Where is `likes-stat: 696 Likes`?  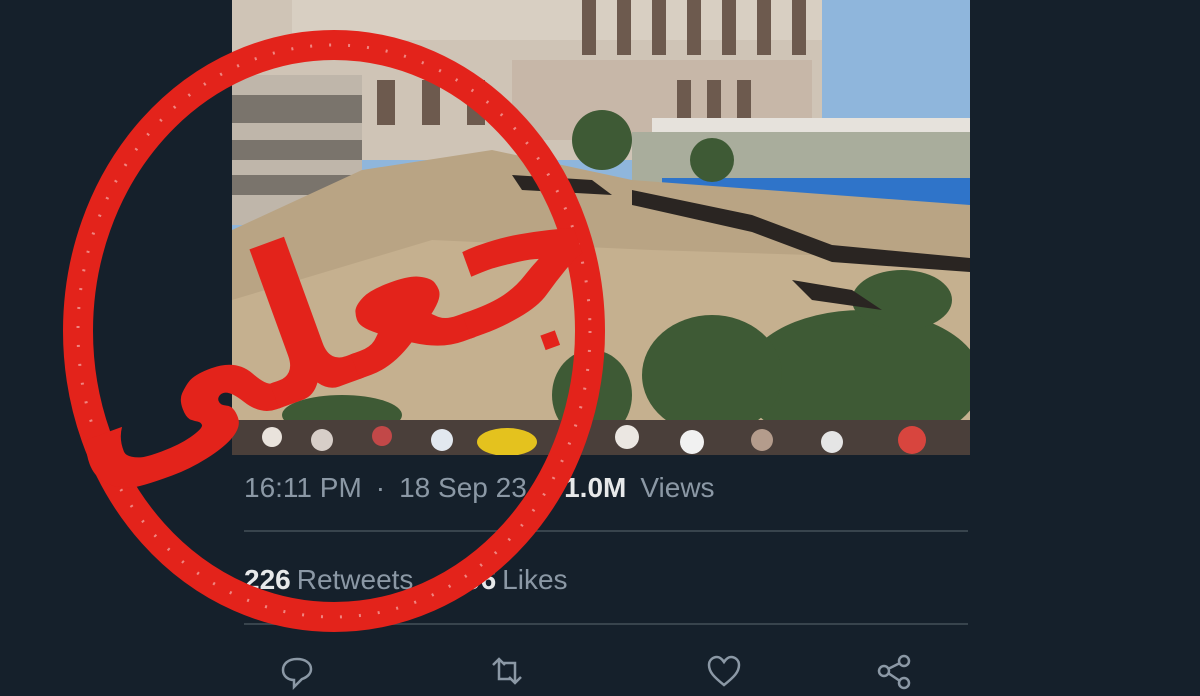 likes-stat: 696 Likes is located at coordinates (508, 580).